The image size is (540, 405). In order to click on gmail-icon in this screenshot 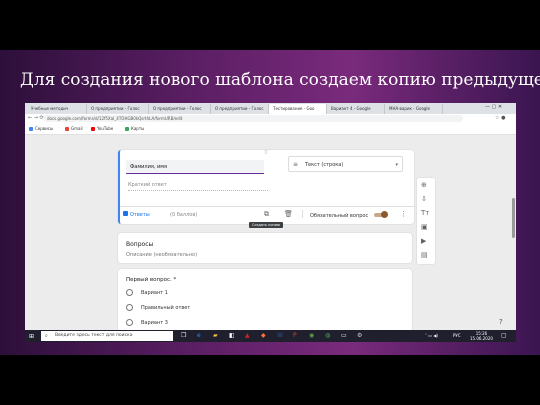, I will do `click(67, 129)`.